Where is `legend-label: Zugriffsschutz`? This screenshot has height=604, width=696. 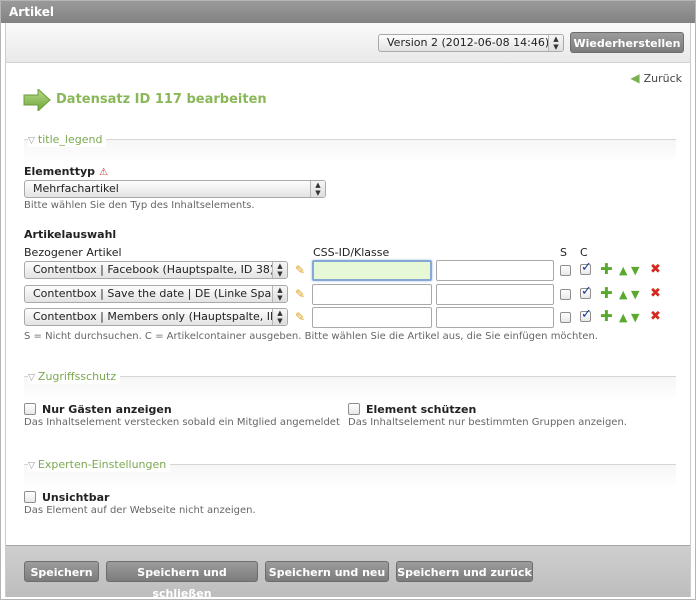
legend-label: Zugriffsschutz is located at coordinates (77, 376).